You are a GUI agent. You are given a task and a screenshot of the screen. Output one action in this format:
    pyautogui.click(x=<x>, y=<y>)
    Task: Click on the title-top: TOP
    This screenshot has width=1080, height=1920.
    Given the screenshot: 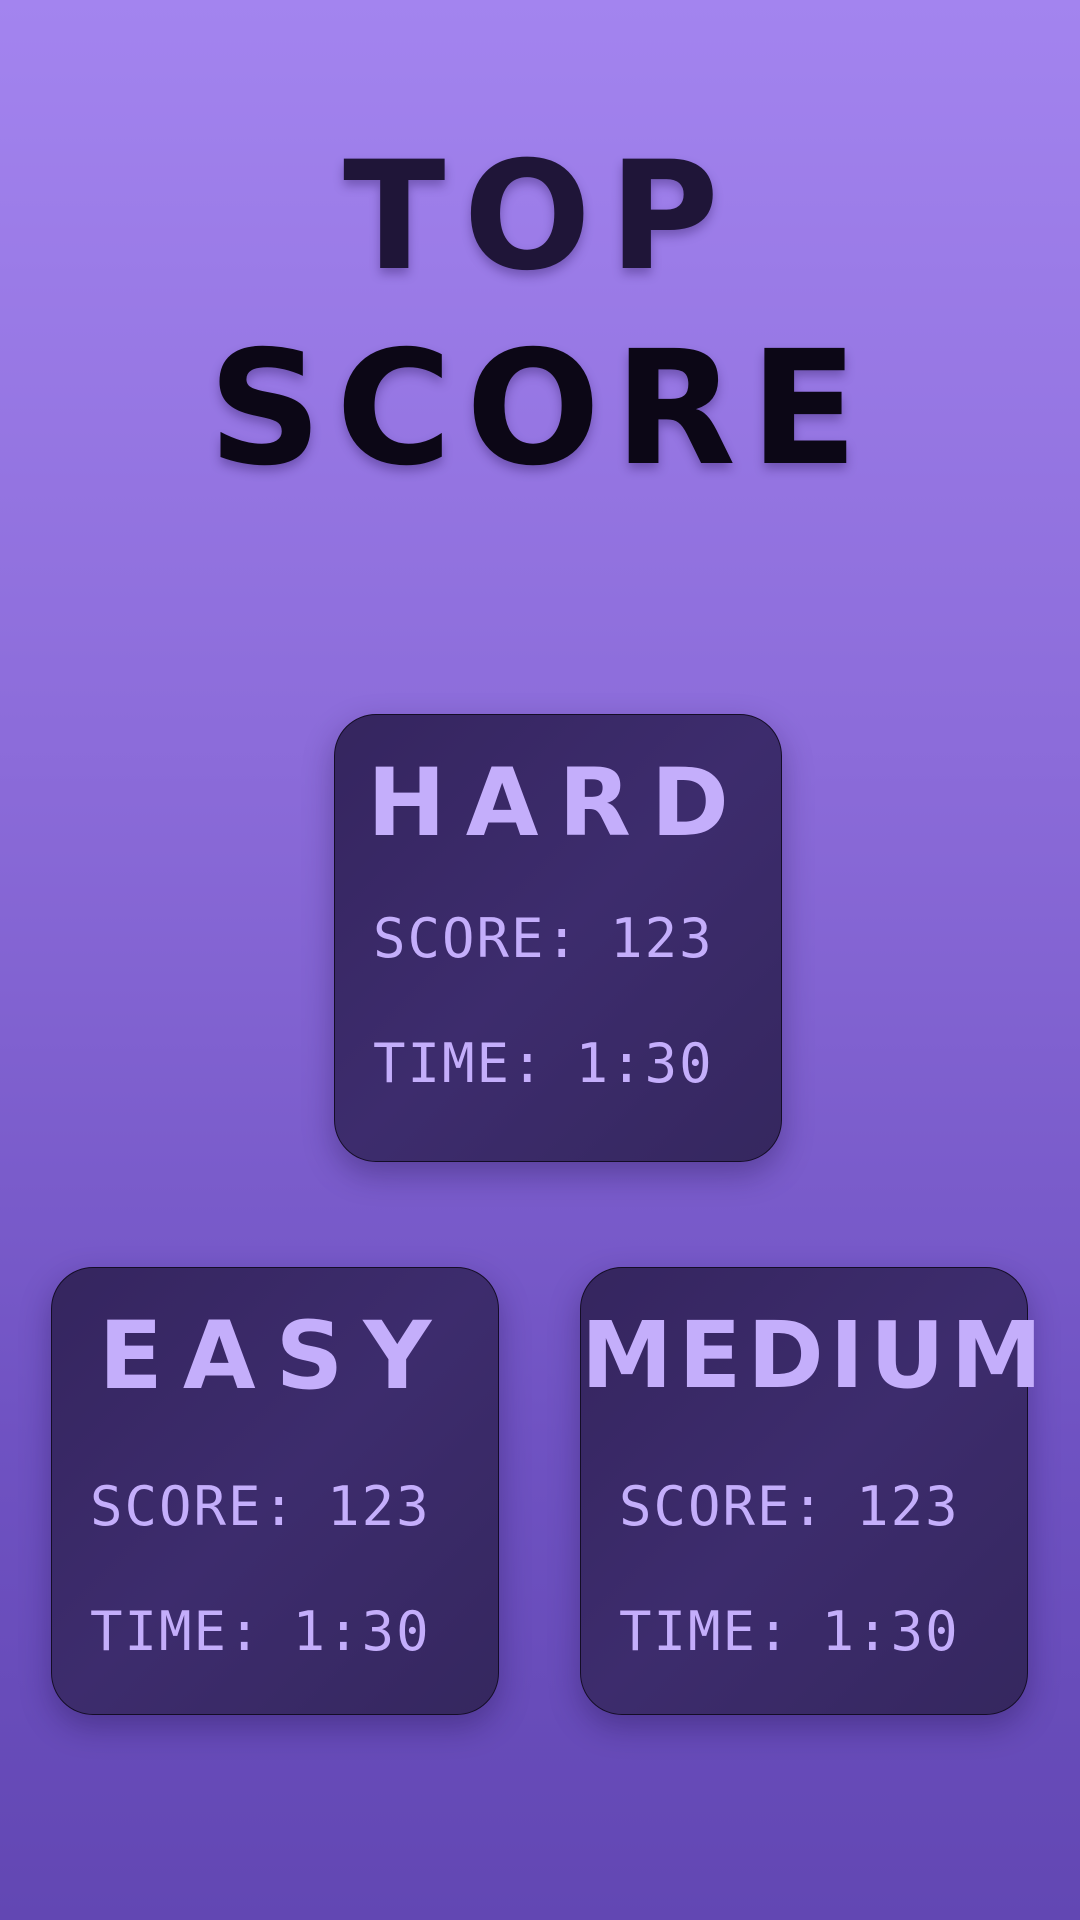 What is the action you would take?
    pyautogui.click(x=540, y=217)
    